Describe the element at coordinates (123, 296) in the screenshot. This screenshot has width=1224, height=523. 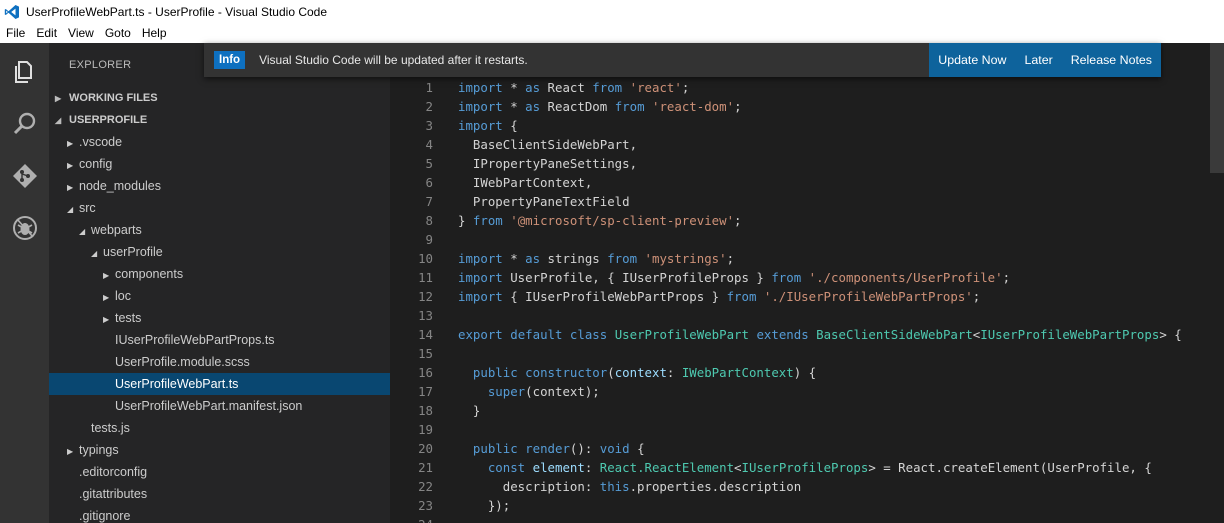
I see `tree-item-label: loc` at that location.